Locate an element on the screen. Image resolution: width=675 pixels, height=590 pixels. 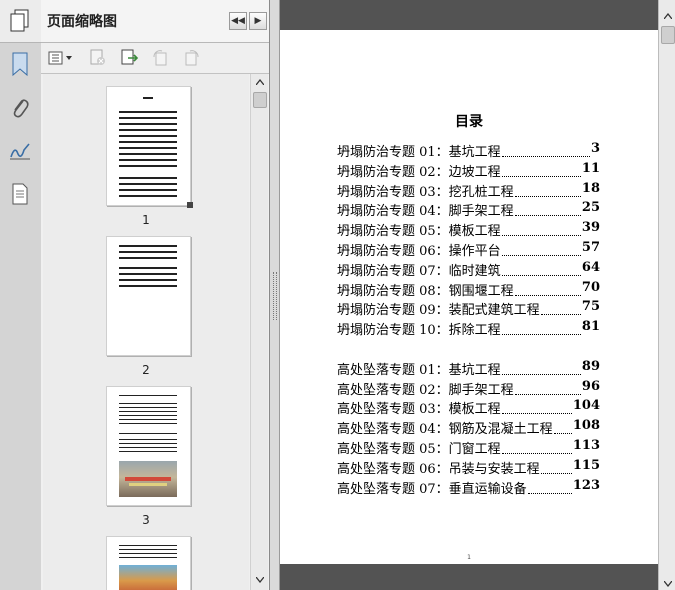
toc-entry-page: 57 is located at coordinates (590, 247).